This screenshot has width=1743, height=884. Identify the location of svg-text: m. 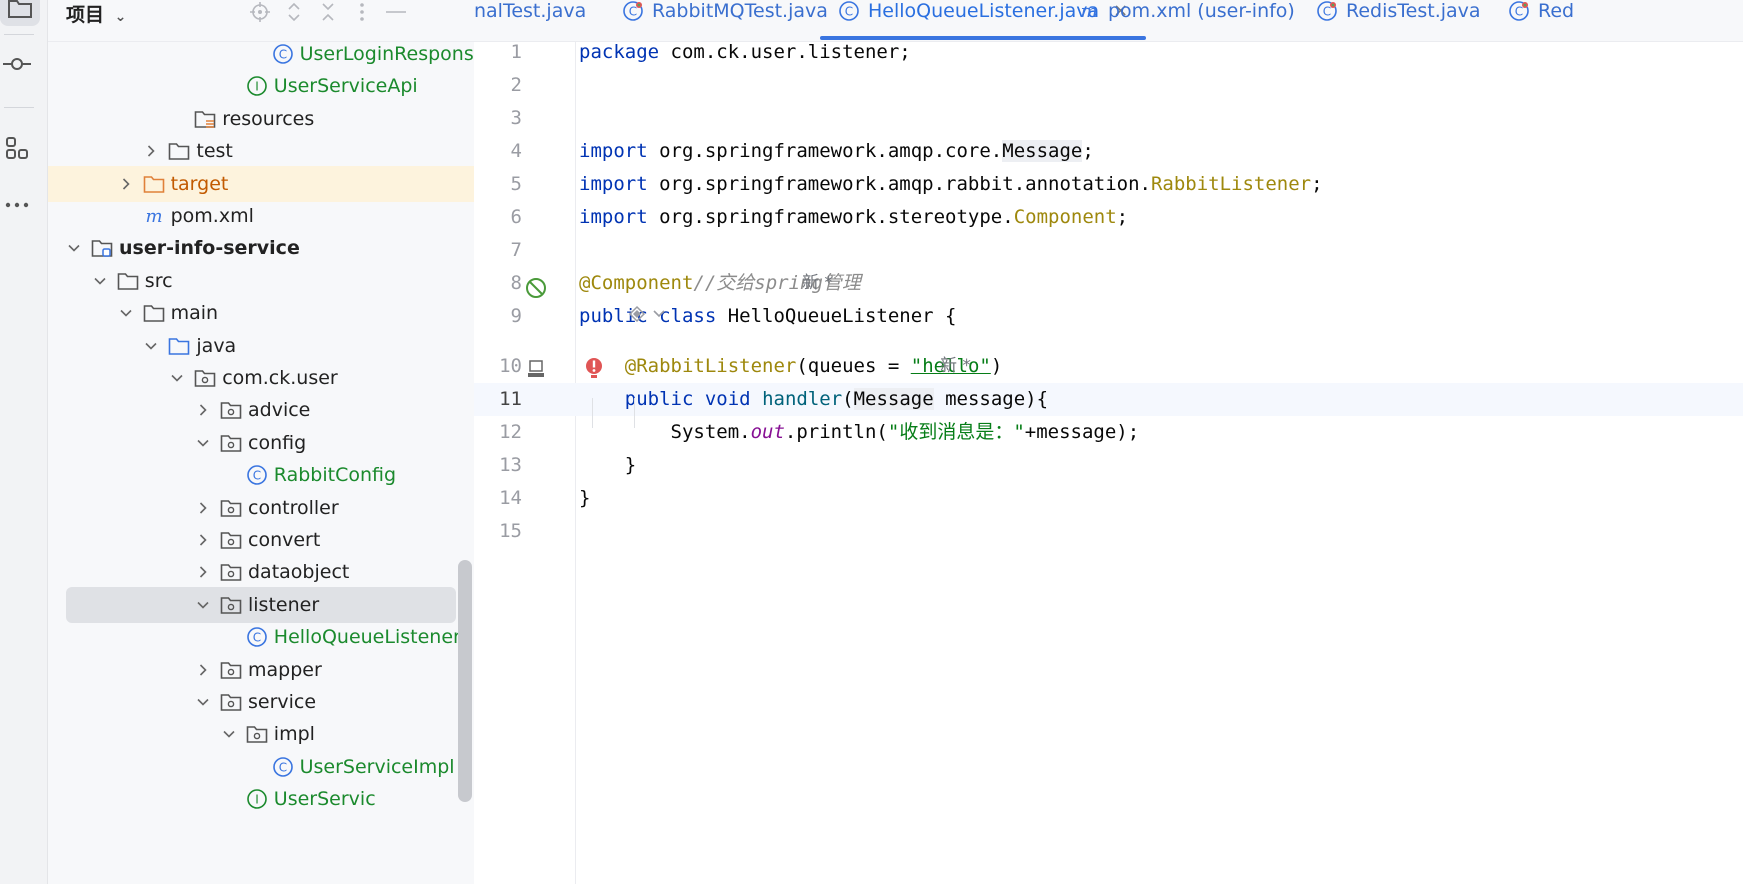
(1088, 11).